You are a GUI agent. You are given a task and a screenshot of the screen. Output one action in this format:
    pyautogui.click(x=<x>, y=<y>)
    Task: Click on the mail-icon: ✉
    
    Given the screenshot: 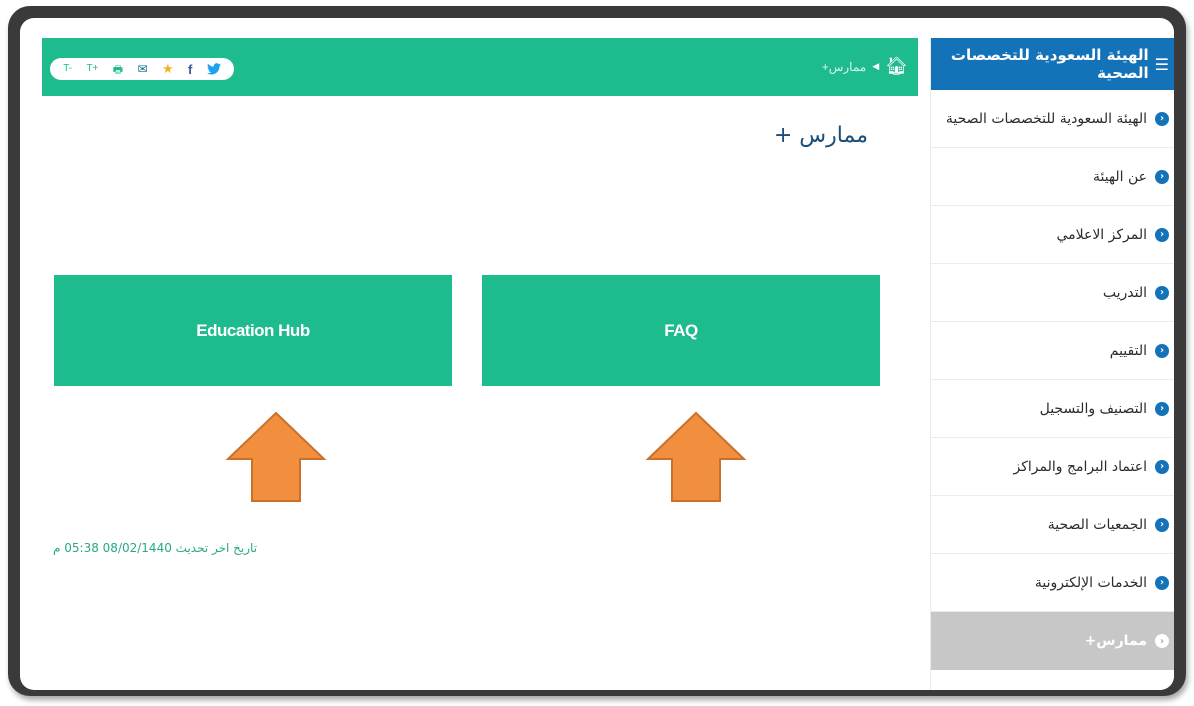 What is the action you would take?
    pyautogui.click(x=143, y=69)
    